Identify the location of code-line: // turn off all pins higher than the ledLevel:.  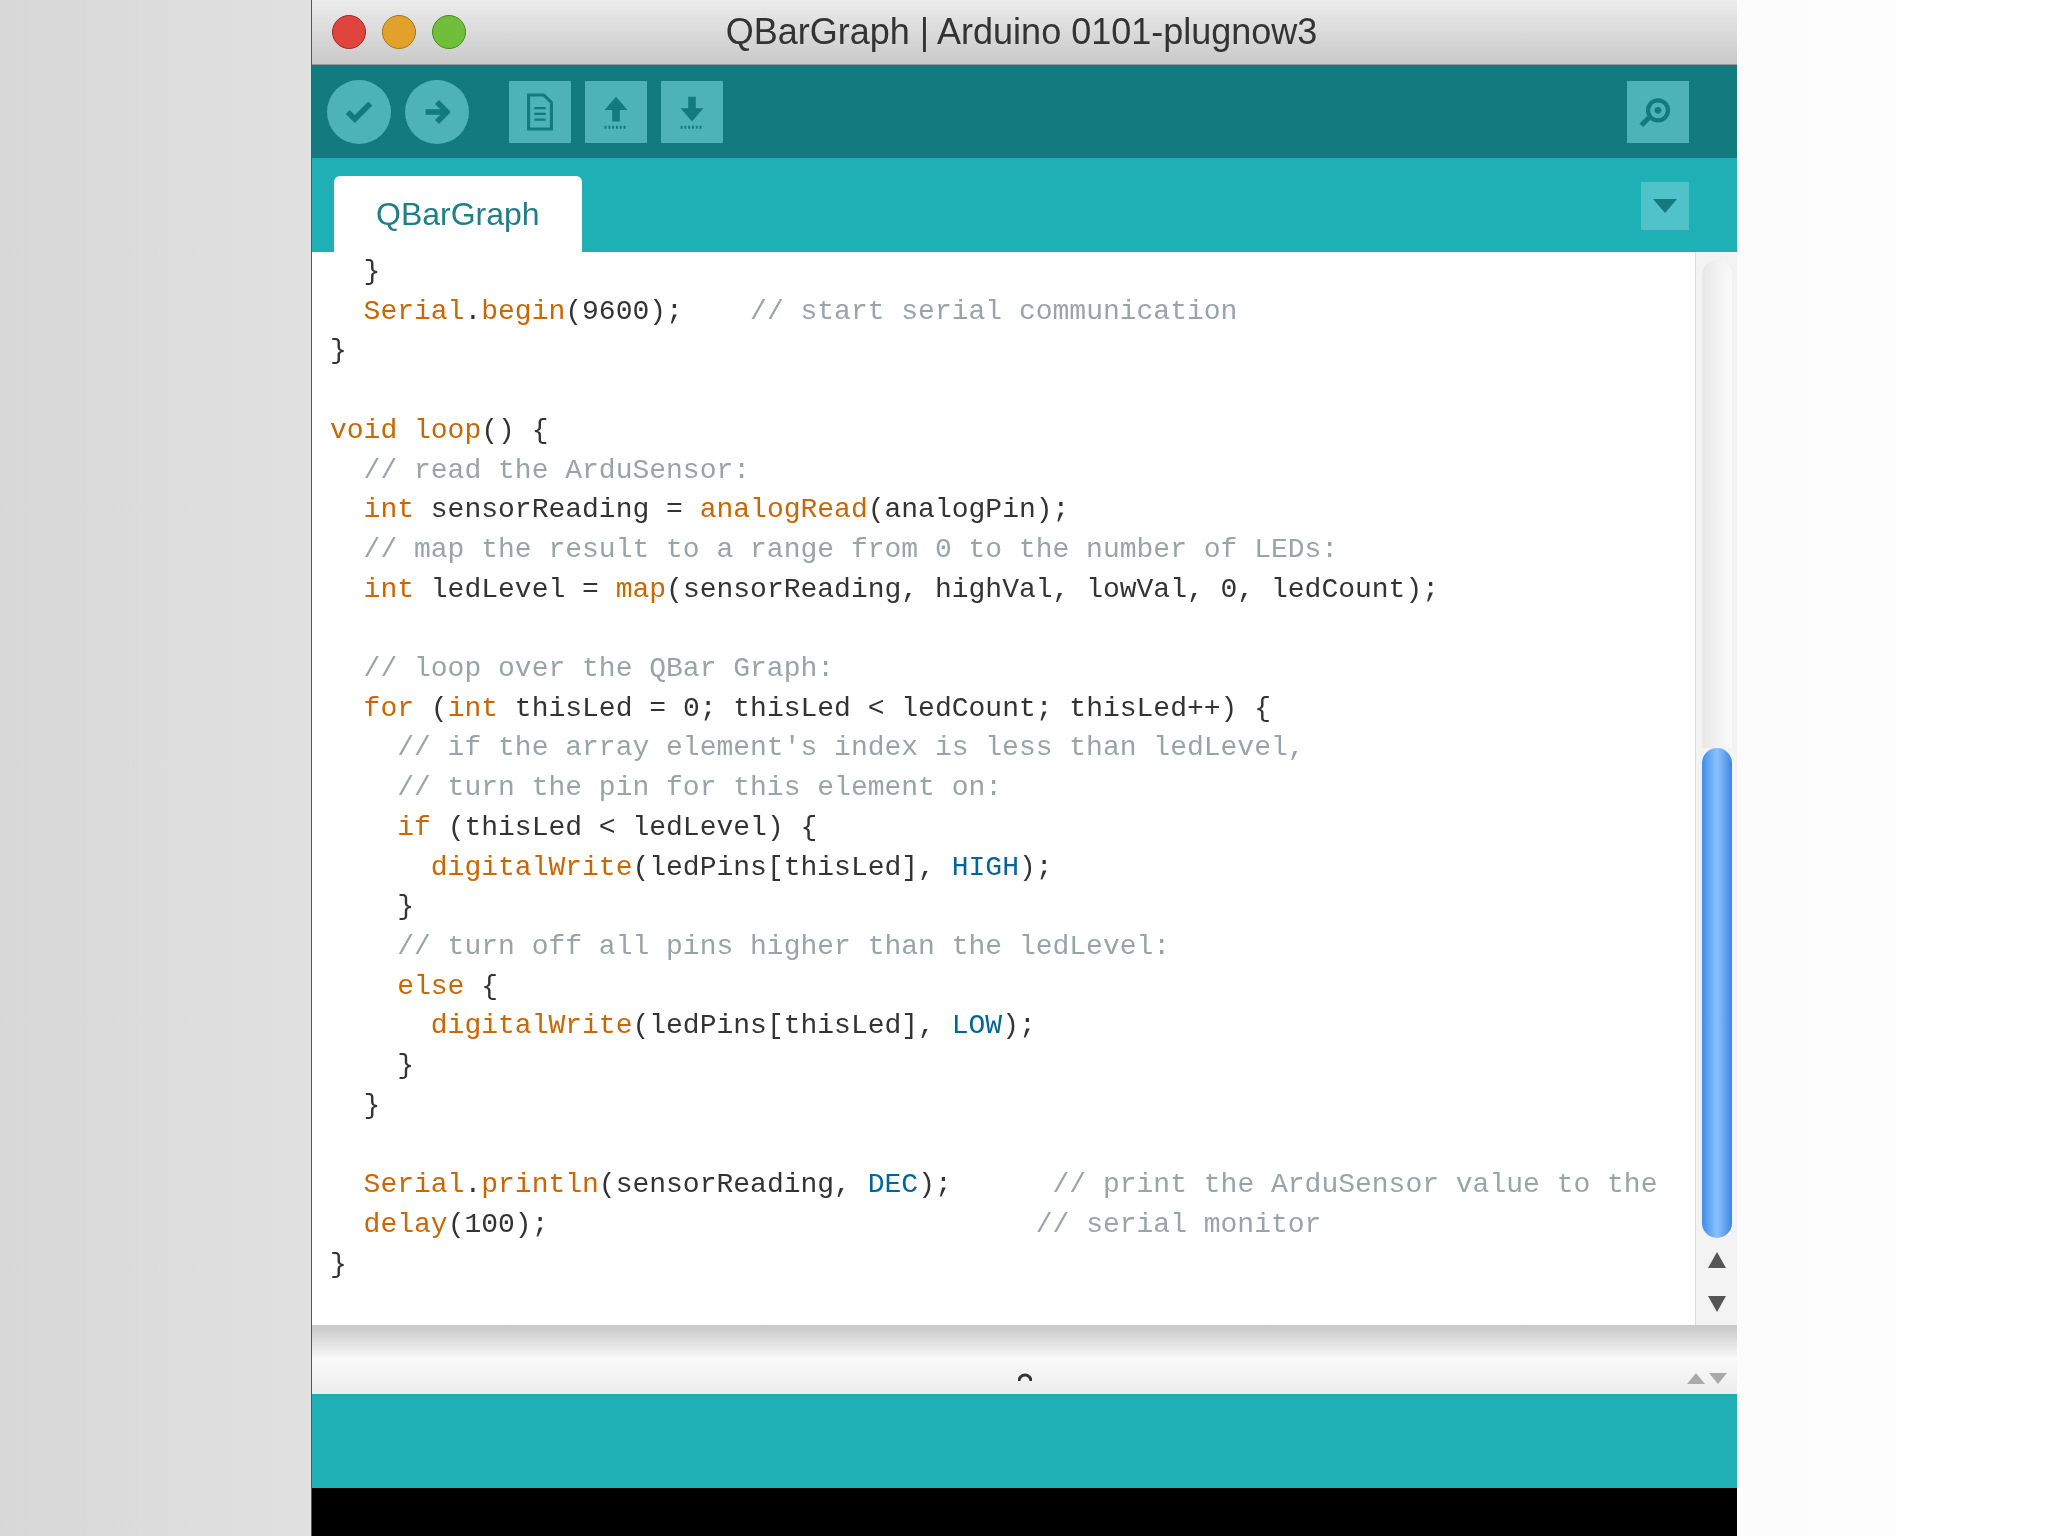
(783, 946).